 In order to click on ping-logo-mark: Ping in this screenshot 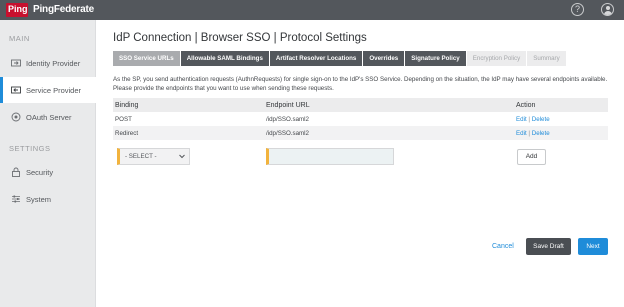, I will do `click(18, 9)`.